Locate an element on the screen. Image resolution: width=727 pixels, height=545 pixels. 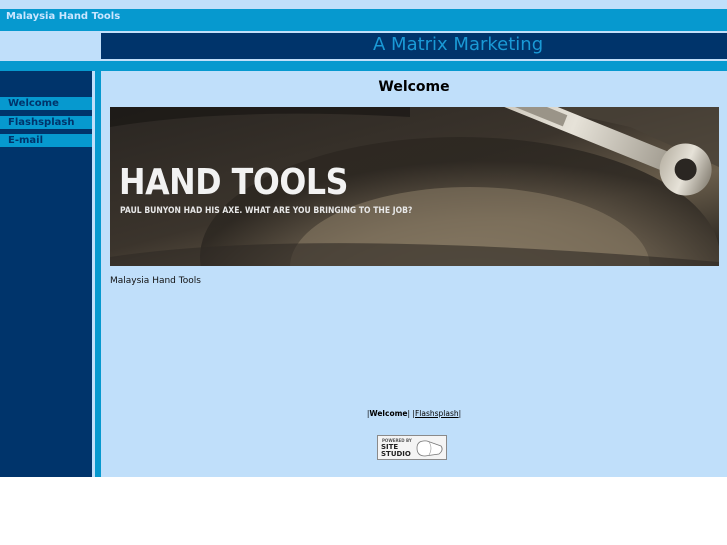
top-strip is located at coordinates (363, 4).